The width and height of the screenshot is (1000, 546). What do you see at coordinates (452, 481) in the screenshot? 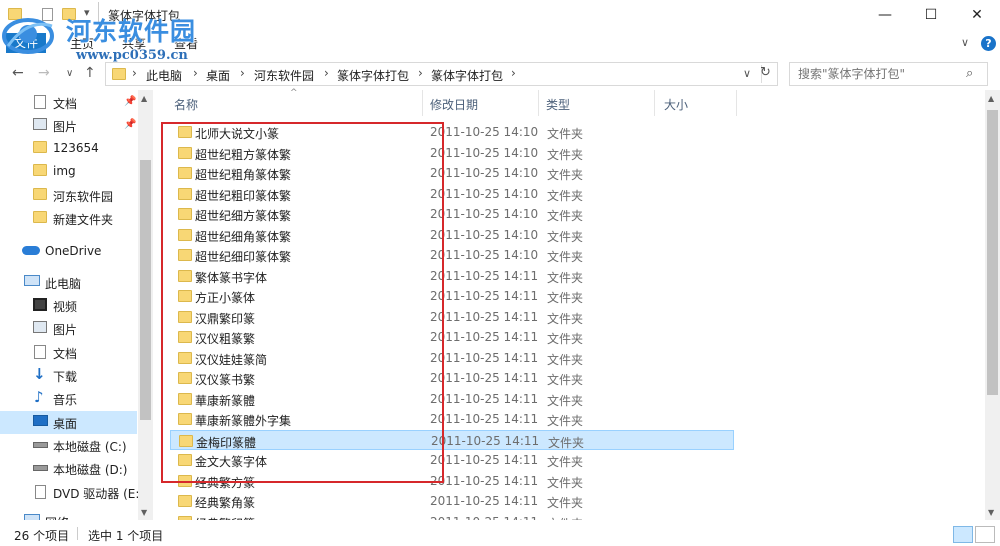
I see `table-row: 经典繁方篆 2011-10-25 14:11 文件夹` at bounding box center [452, 481].